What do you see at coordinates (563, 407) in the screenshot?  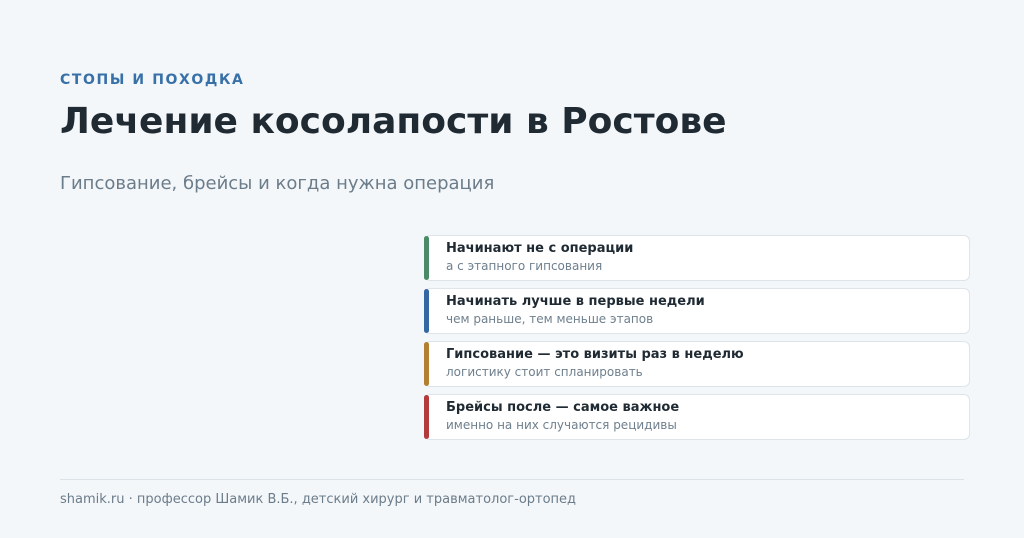 I see `key-point-title: Брейсы после — самое важное` at bounding box center [563, 407].